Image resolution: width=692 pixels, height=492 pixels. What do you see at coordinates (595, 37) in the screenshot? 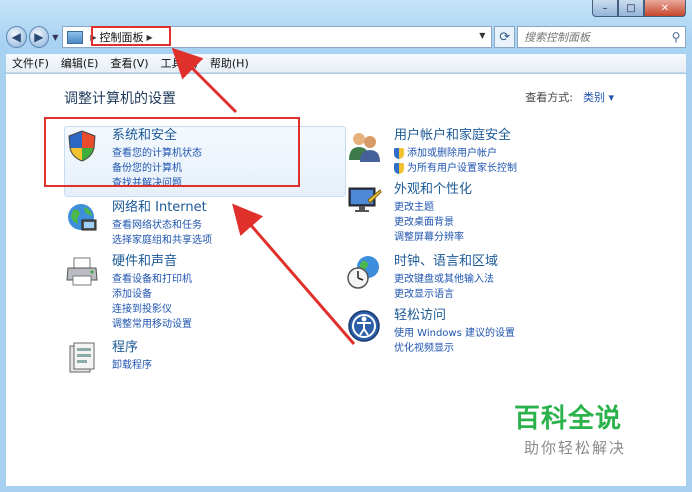
I see `search-input` at bounding box center [595, 37].